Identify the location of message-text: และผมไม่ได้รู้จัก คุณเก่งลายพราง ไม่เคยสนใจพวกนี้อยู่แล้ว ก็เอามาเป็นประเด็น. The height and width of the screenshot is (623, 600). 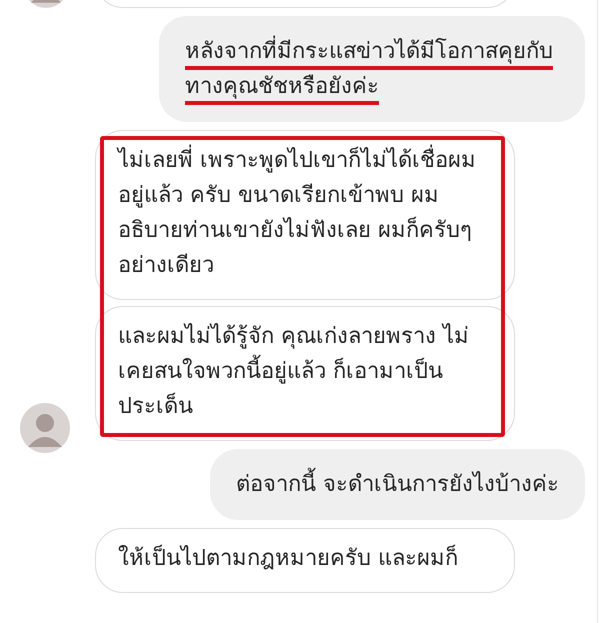
(294, 371).